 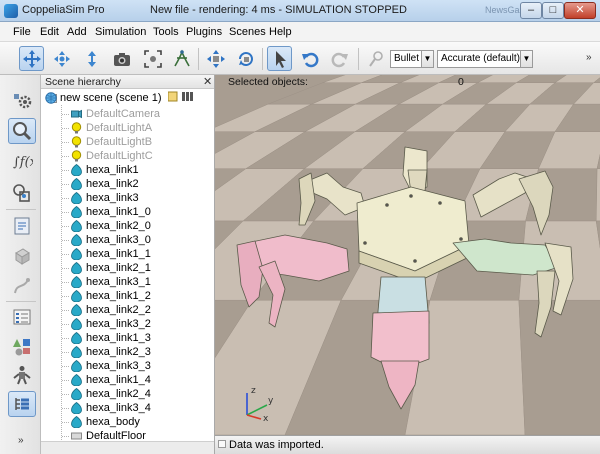 What do you see at coordinates (112, 184) in the screenshot?
I see `tree-item-label: hexa_link2` at bounding box center [112, 184].